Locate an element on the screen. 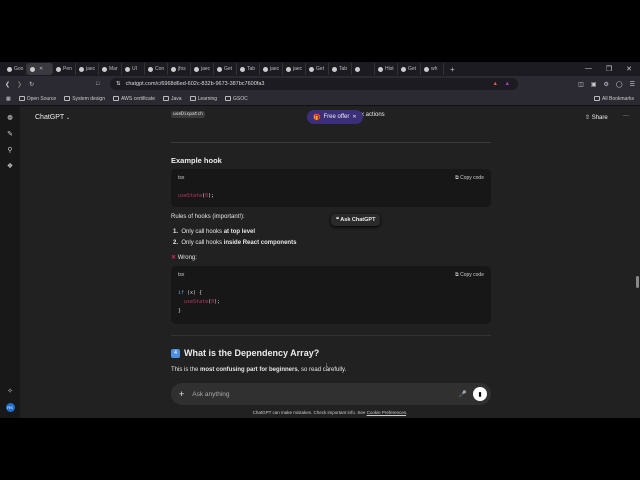  menu-icon: ☰ is located at coordinates (632, 84).